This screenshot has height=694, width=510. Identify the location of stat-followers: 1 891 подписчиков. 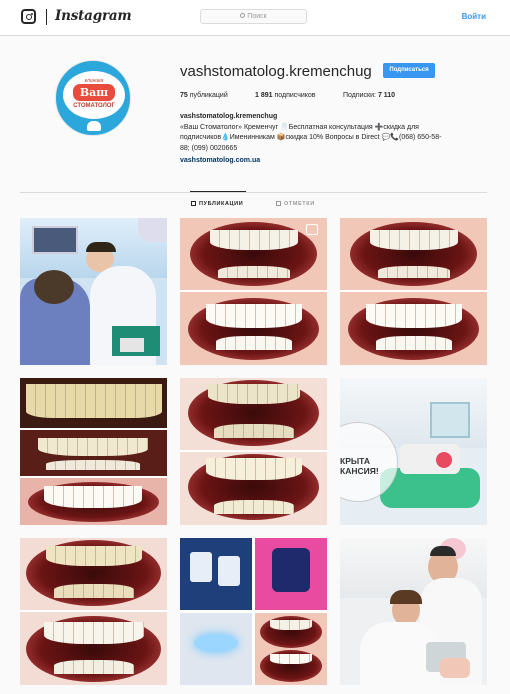
(285, 95).